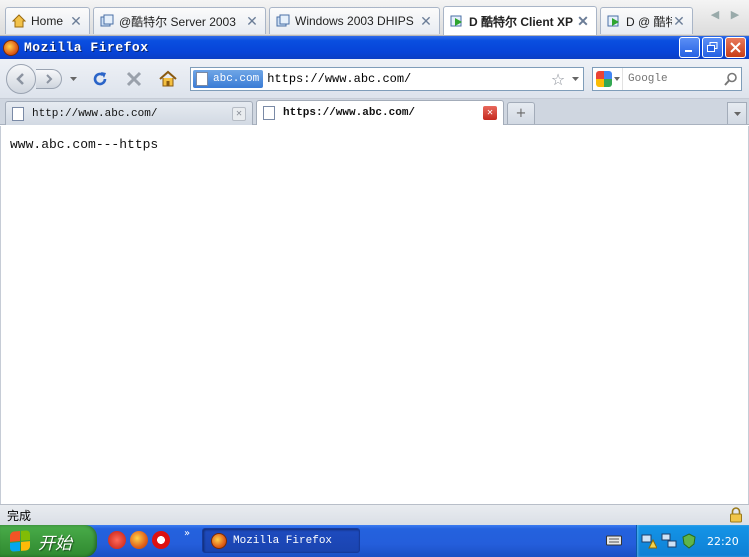 This screenshot has width=749, height=557. I want to click on host-tab-scroll: ◀ ▶, so click(725, 18).